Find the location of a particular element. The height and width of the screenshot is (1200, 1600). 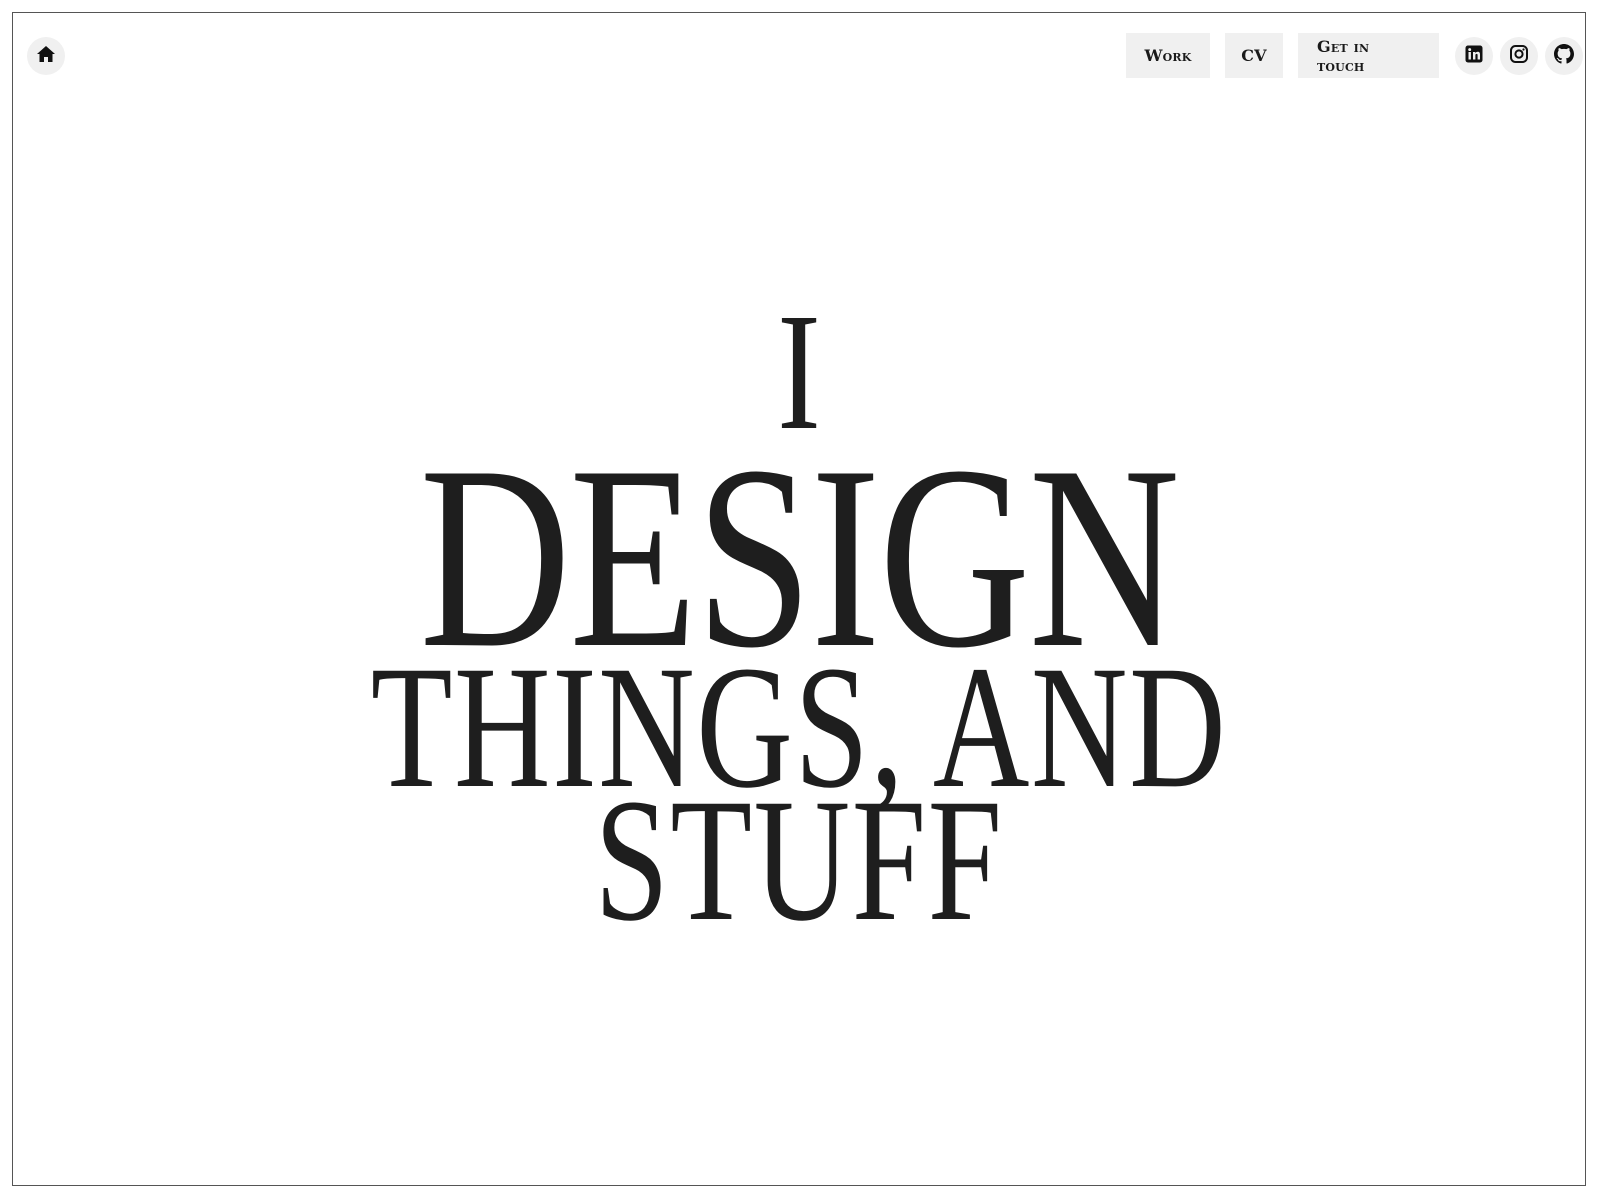

nav-cv-label: CV is located at coordinates (1254, 55).